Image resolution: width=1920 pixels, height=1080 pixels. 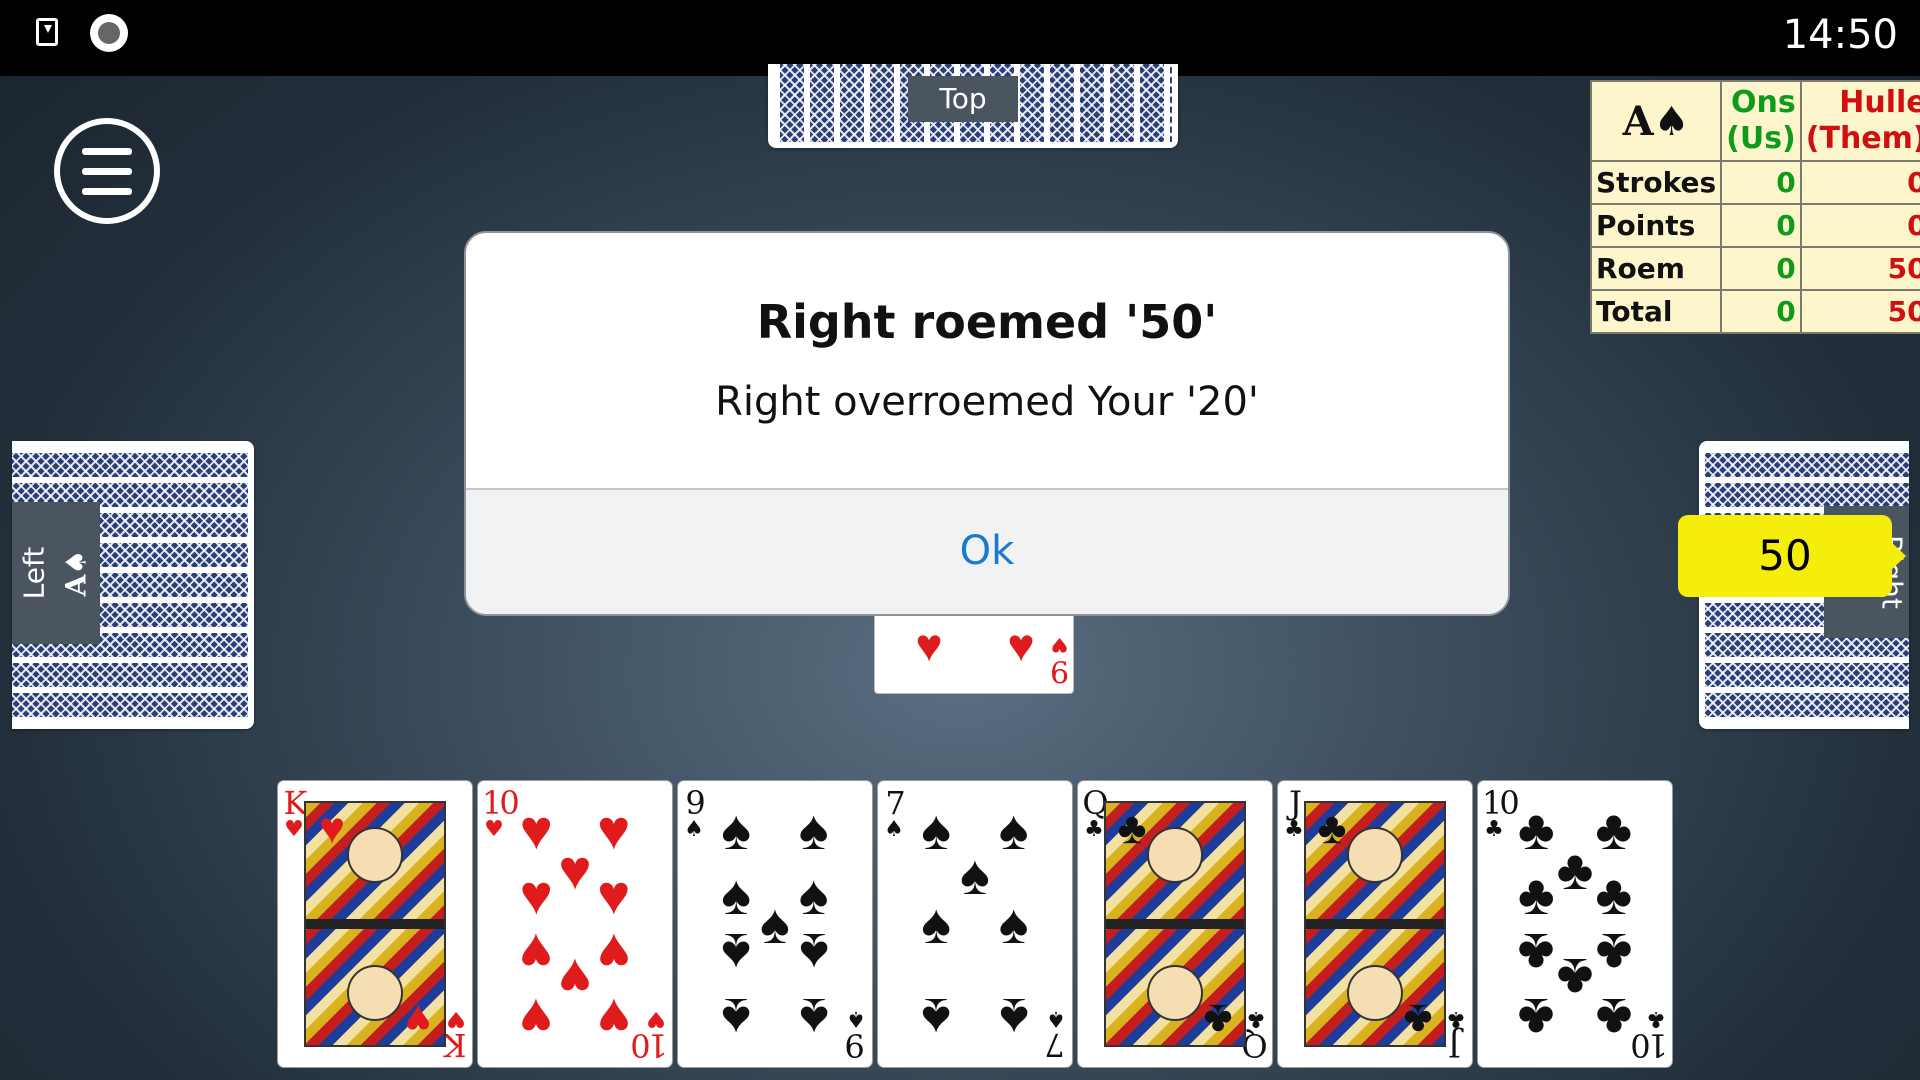 I want to click on hand-card: K ♥ K ♥ ♥ ♥, so click(x=375, y=924).